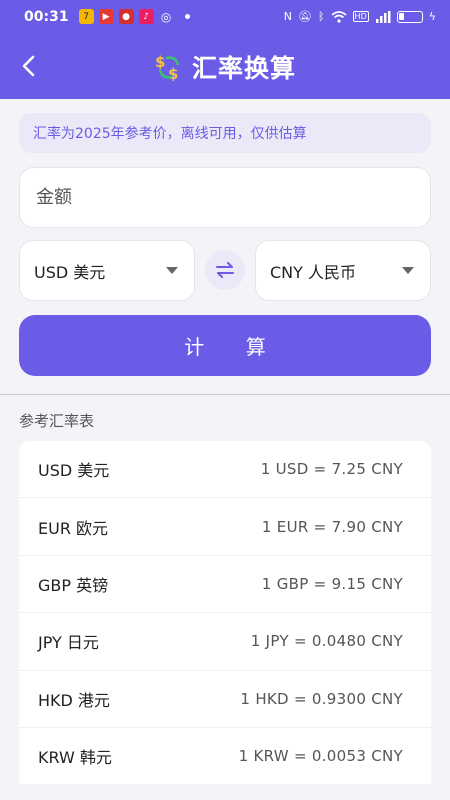 The height and width of the screenshot is (800, 450). What do you see at coordinates (70, 272) in the screenshot?
I see `from-currency-label: USD 美元` at bounding box center [70, 272].